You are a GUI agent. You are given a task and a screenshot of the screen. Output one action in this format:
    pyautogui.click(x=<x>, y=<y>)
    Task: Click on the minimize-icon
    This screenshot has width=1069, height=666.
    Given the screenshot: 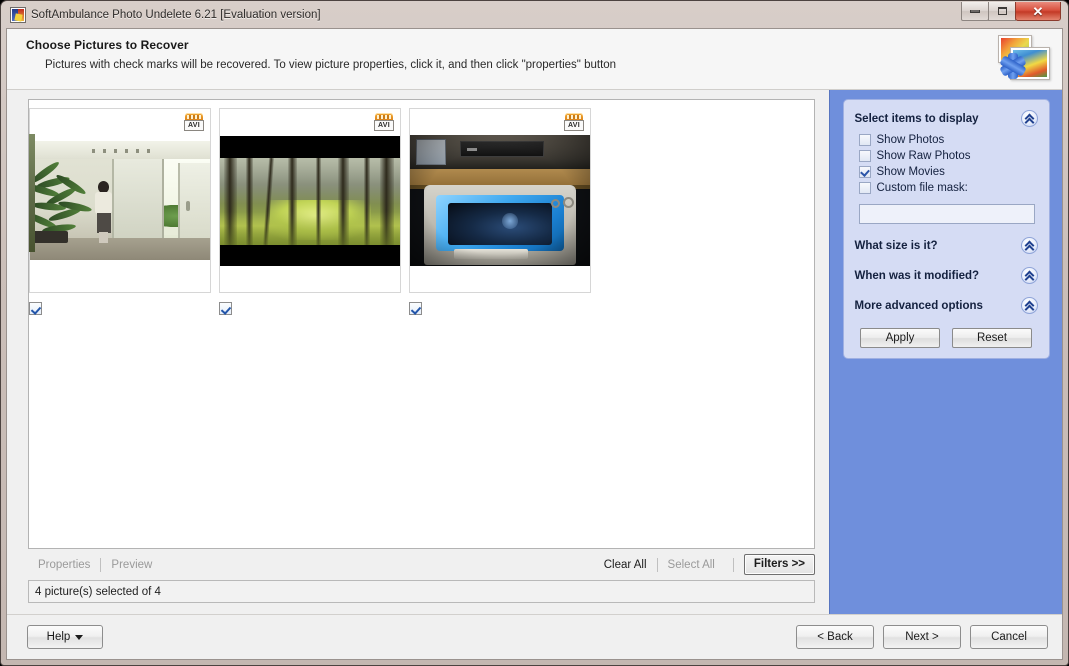 What is the action you would take?
    pyautogui.click(x=975, y=11)
    